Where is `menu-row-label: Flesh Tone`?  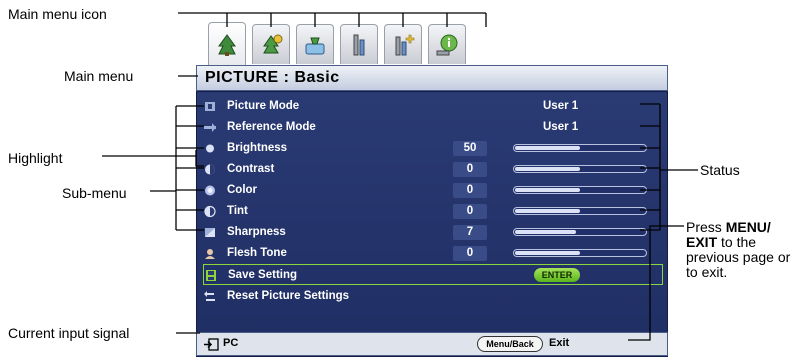 menu-row-label: Flesh Tone is located at coordinates (257, 253).